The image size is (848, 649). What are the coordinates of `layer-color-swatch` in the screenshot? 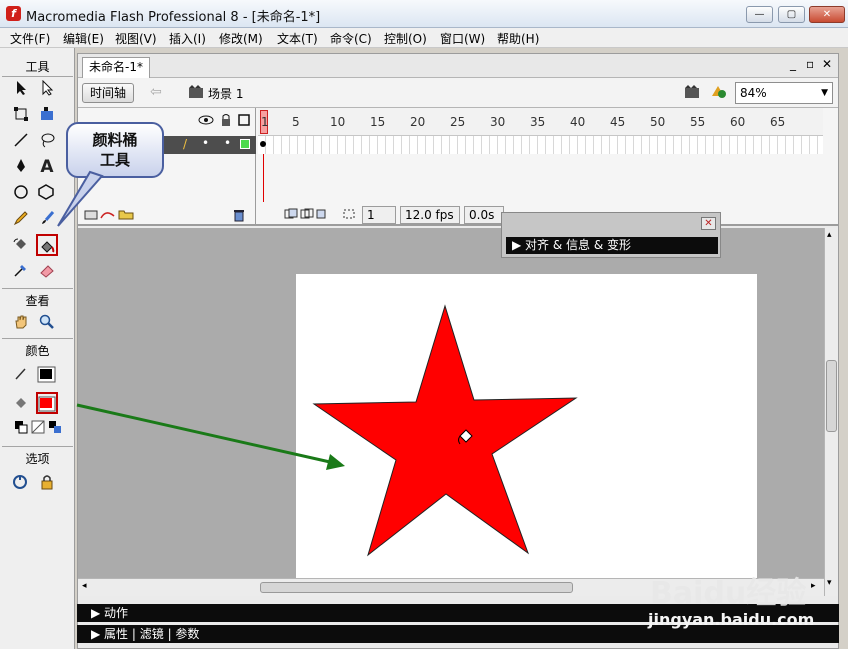 It's located at (245, 144).